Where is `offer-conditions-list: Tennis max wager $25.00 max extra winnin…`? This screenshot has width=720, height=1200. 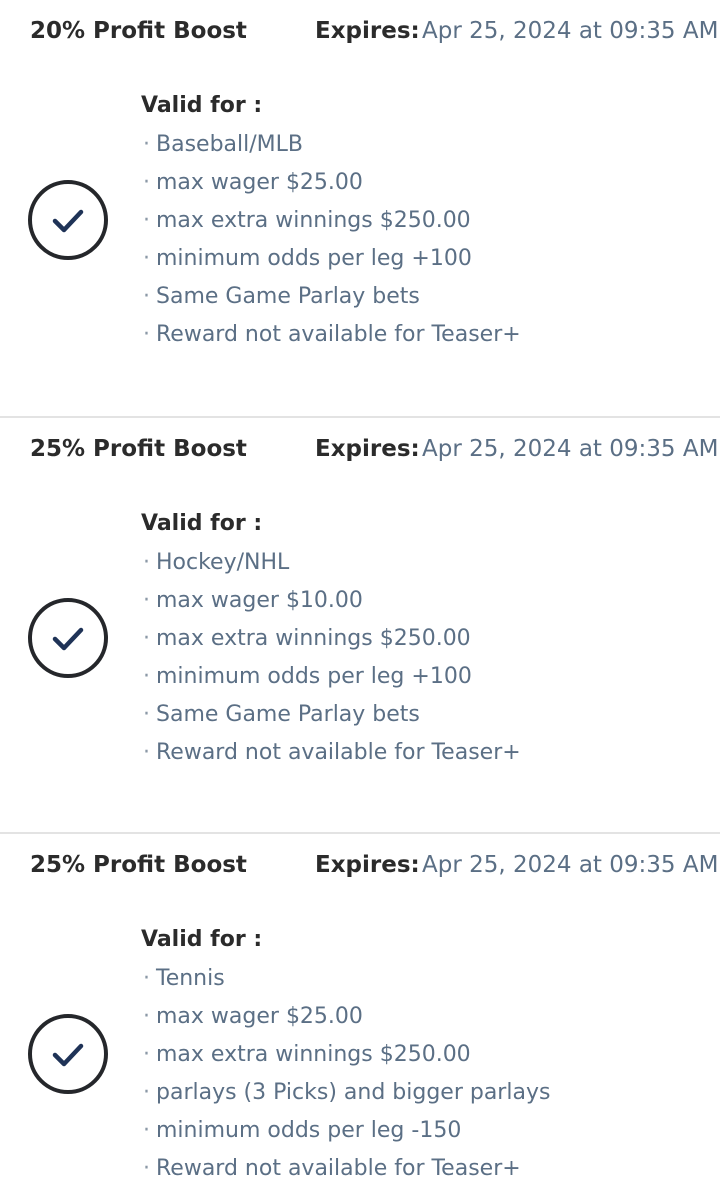 offer-conditions-list: Tennis max wager $25.00 max extra winnin… is located at coordinates (346, 1074).